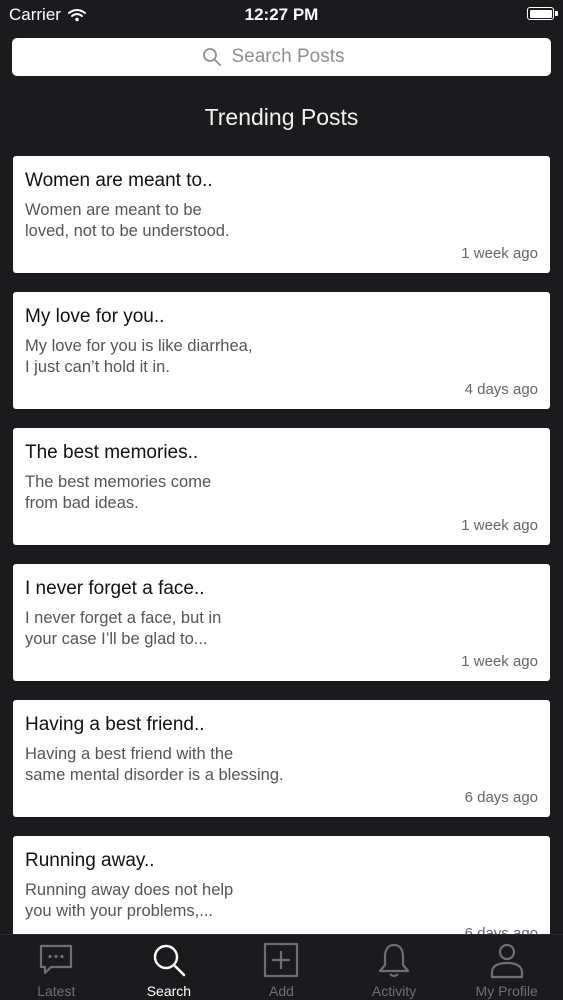 The height and width of the screenshot is (1000, 563). What do you see at coordinates (129, 890) in the screenshot?
I see `post-excerpt-line: Running away does not help` at bounding box center [129, 890].